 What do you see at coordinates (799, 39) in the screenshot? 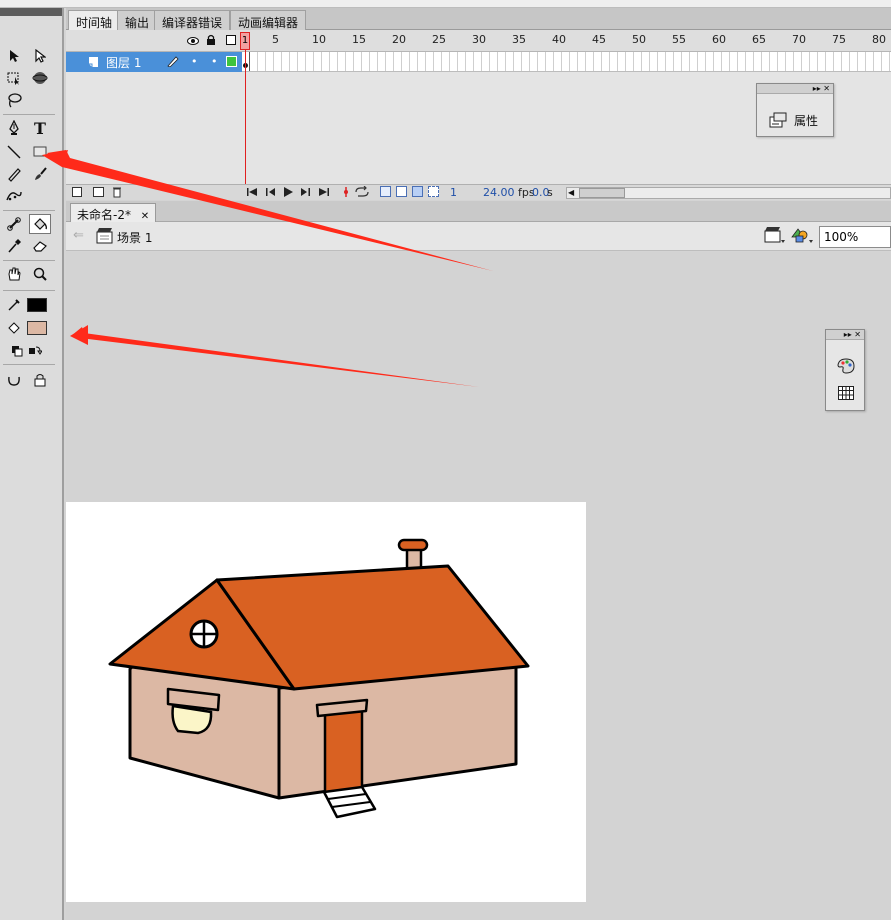
I see `ruler-tick: 70` at bounding box center [799, 39].